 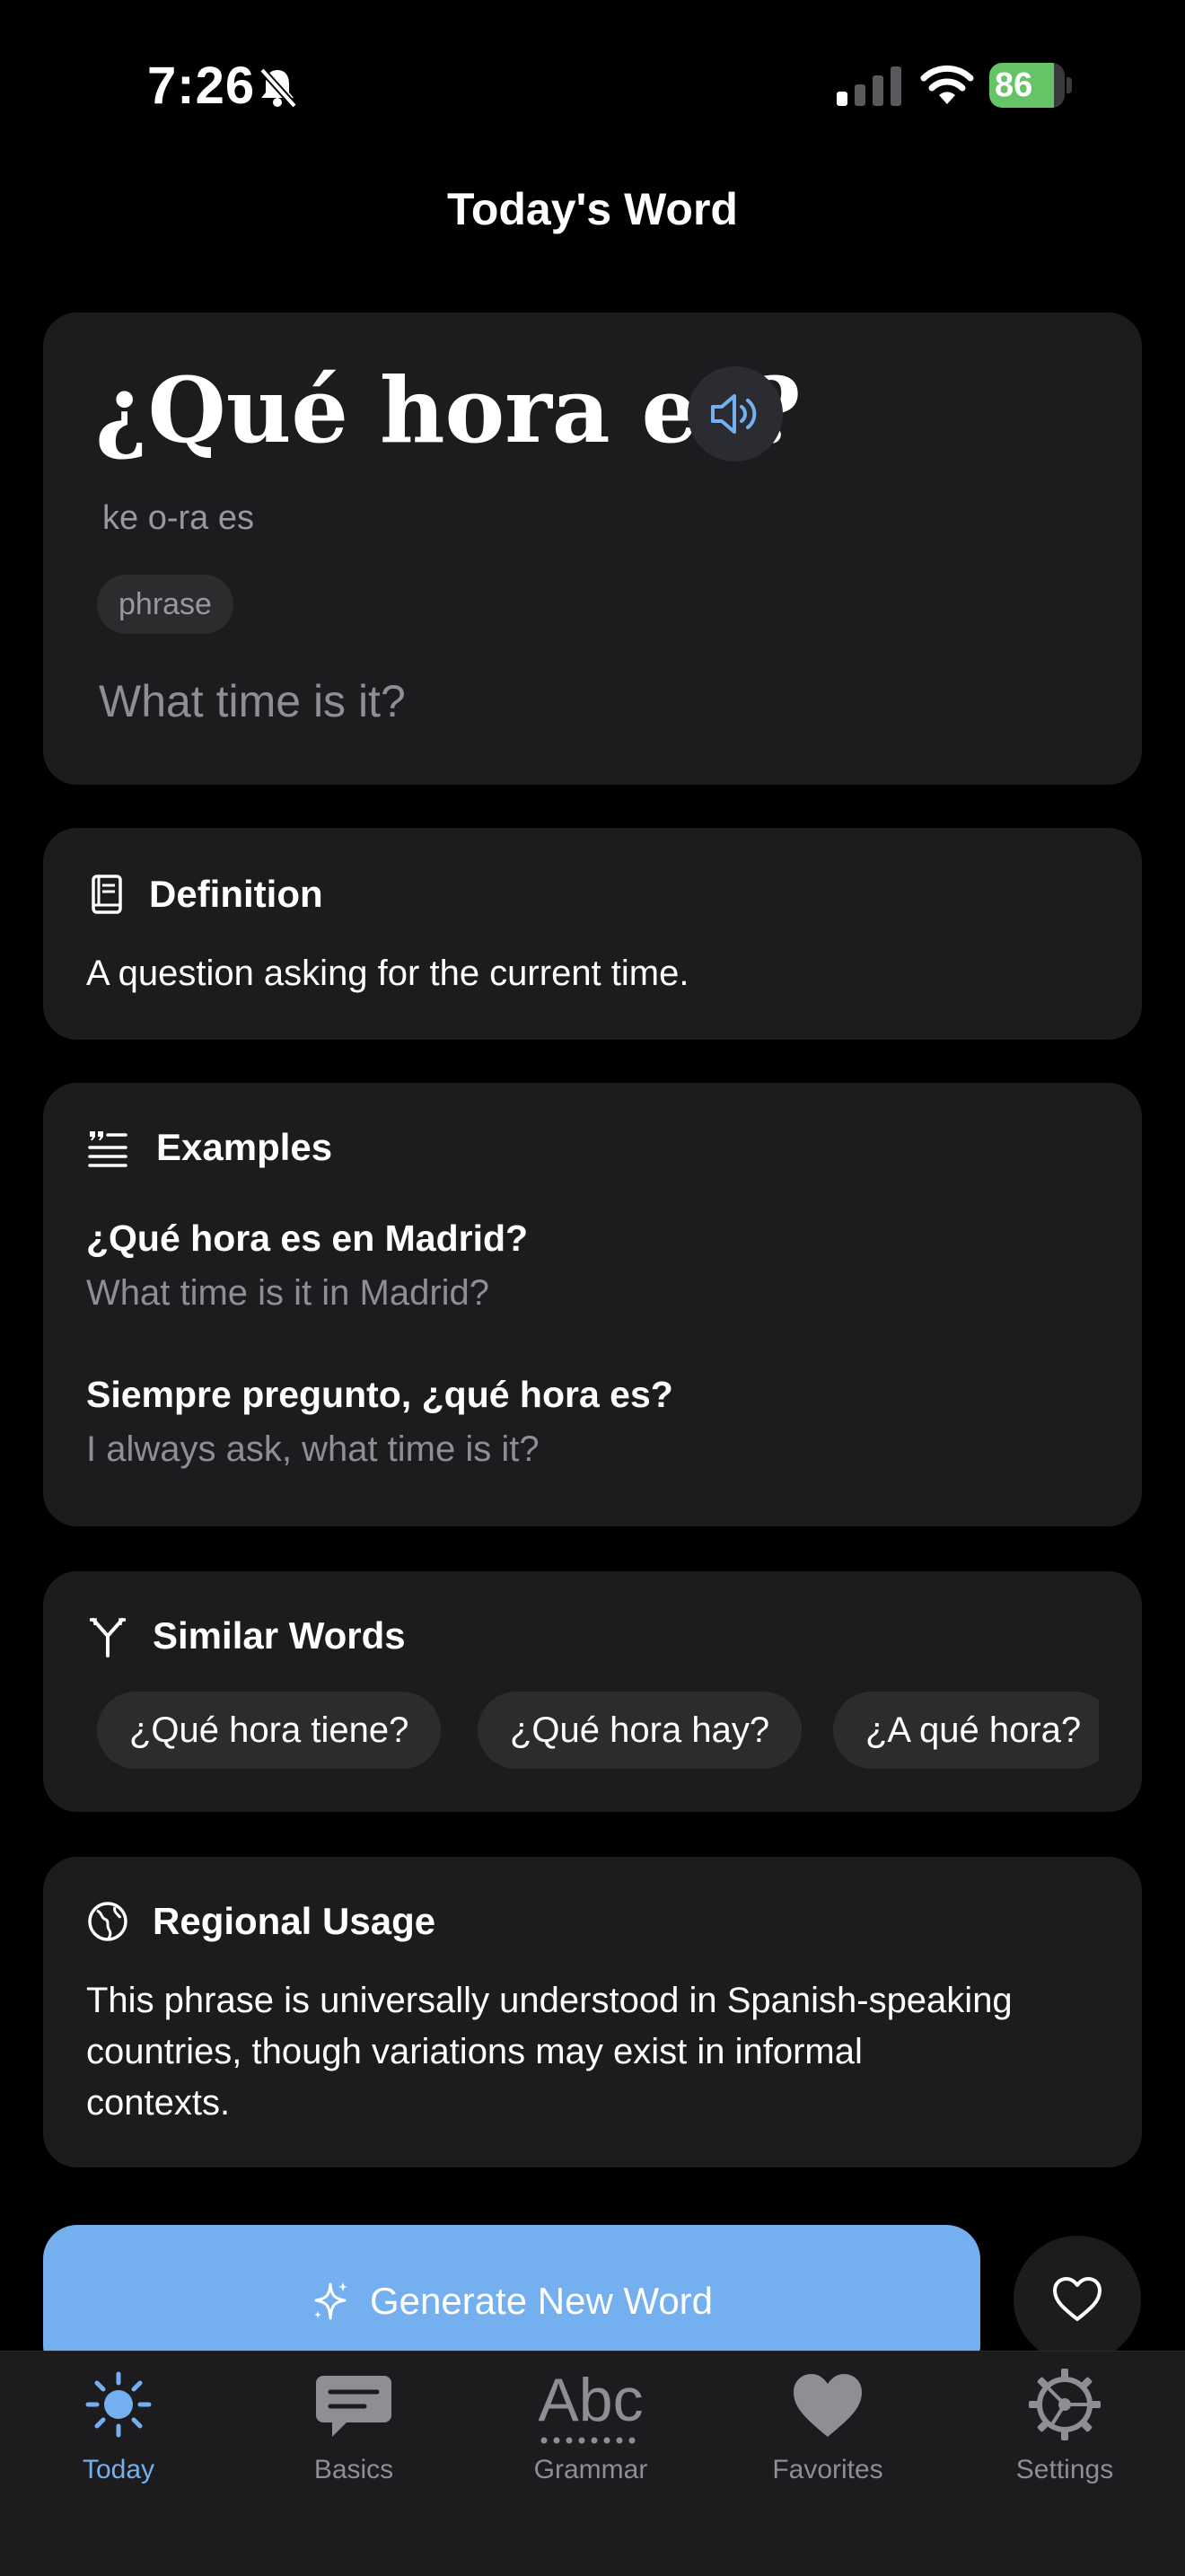 I want to click on tab-label: Settings, so click(x=1064, y=2469).